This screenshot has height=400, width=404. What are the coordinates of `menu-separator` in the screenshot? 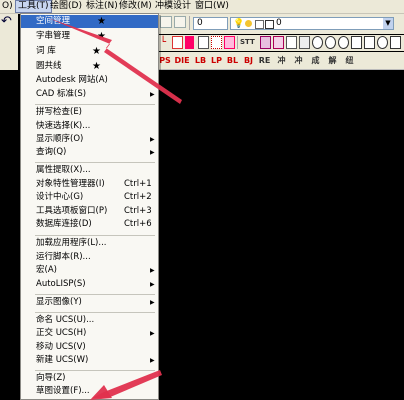 It's located at (95, 104).